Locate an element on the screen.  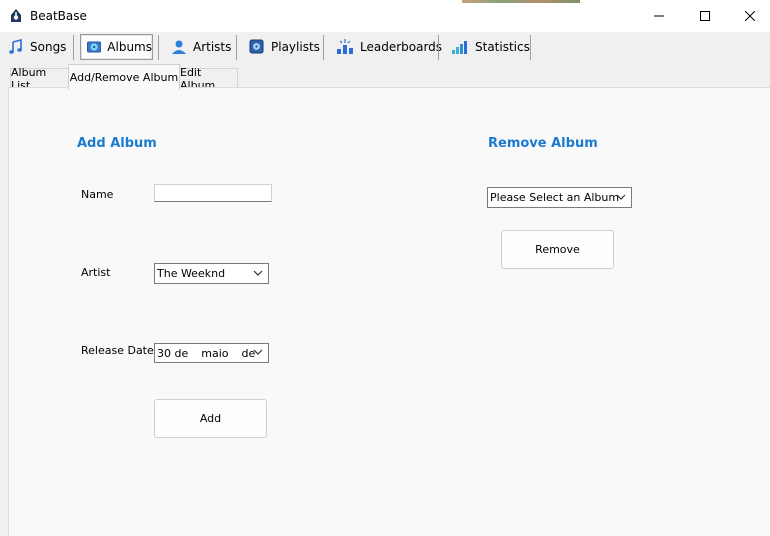
add-album-button: Add is located at coordinates (210, 418).